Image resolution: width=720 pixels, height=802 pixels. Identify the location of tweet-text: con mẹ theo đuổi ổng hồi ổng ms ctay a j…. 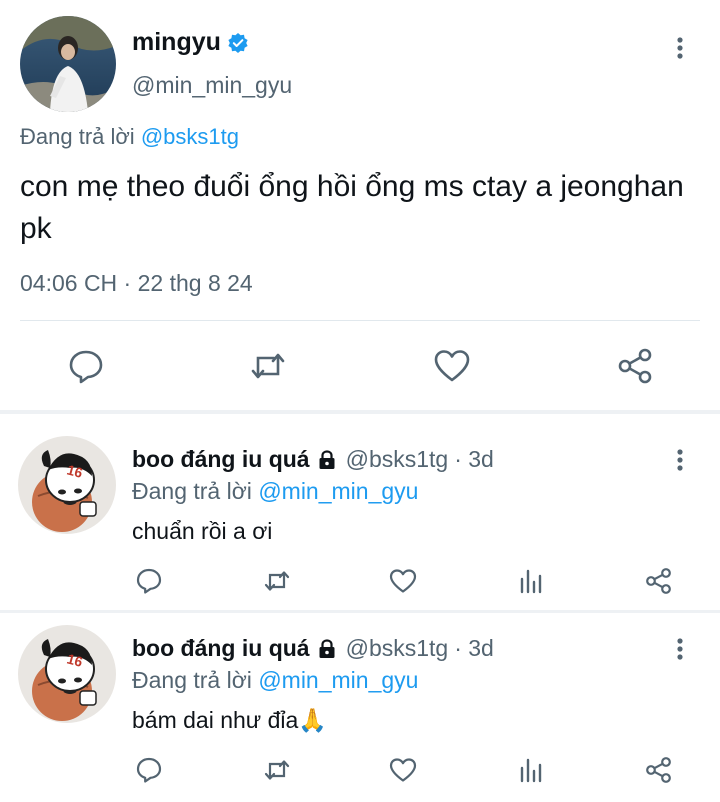
(352, 207).